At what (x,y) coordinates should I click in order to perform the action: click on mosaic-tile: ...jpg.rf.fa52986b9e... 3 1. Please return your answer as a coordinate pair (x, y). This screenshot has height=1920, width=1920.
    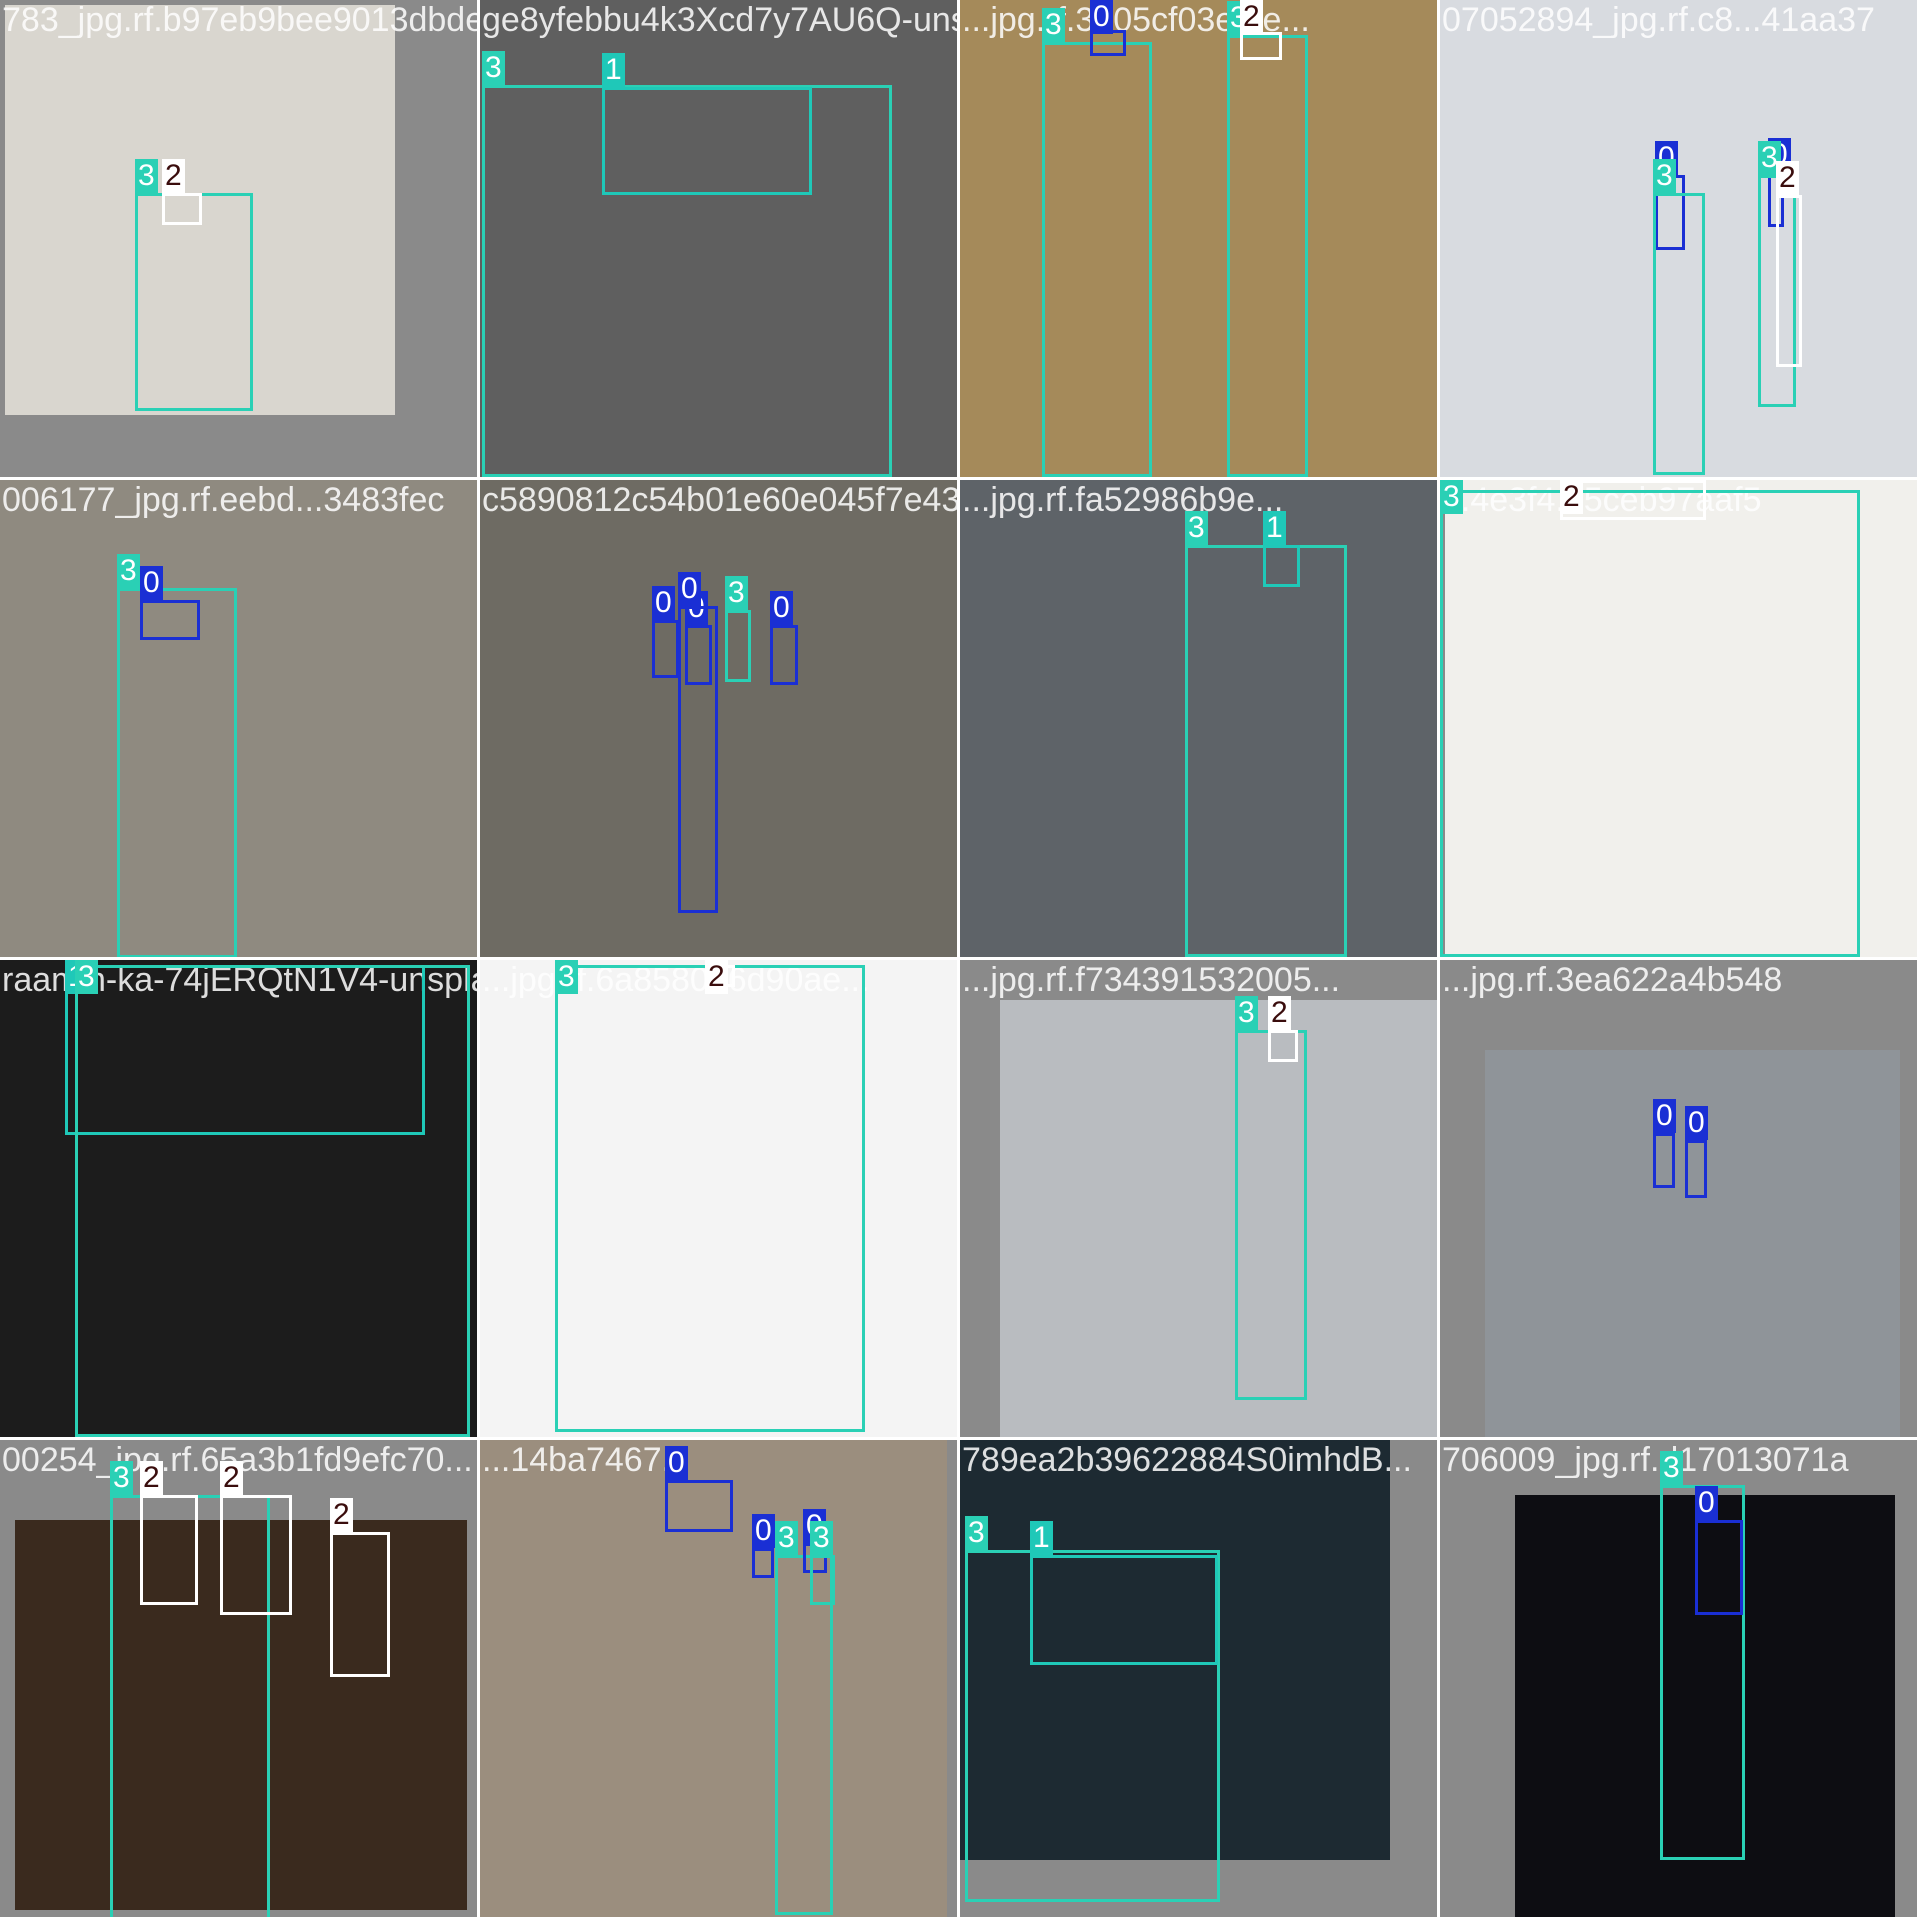
    Looking at the image, I should click on (1198, 718).